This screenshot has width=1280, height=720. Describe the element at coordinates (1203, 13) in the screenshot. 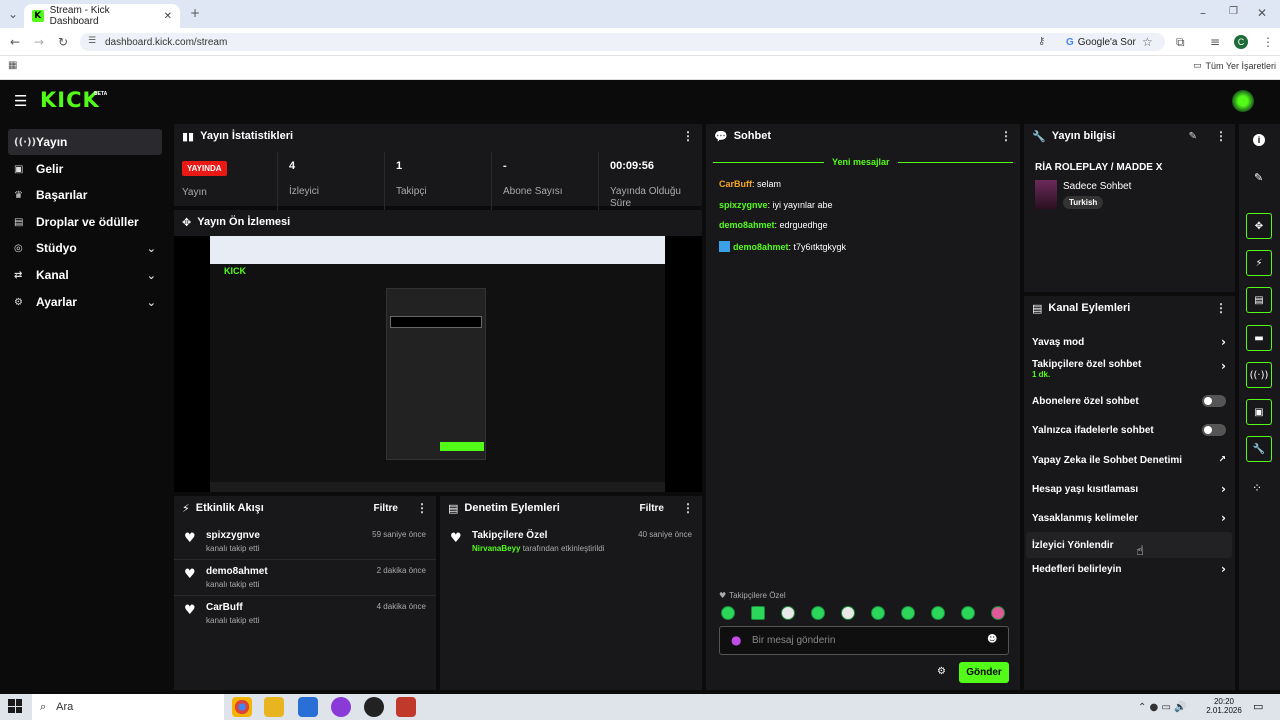

I see `minimize-icon: –` at that location.